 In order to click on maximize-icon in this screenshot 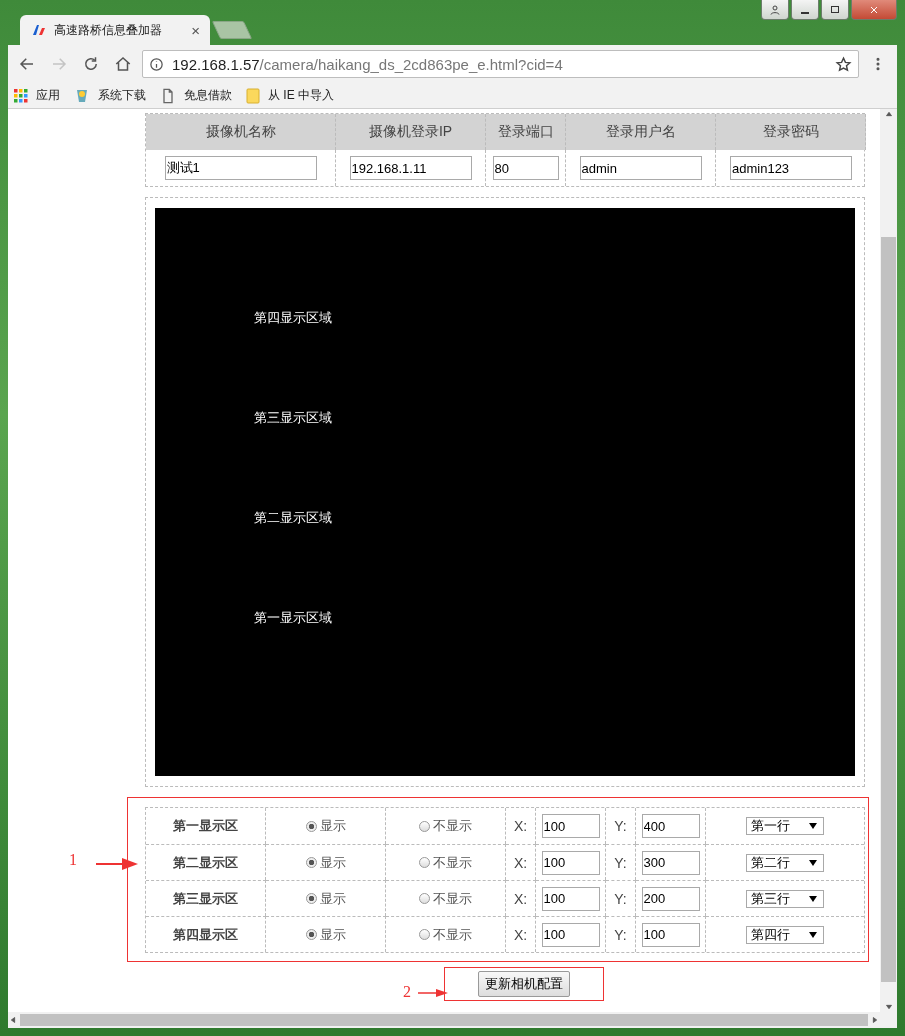, I will do `click(835, 9)`.